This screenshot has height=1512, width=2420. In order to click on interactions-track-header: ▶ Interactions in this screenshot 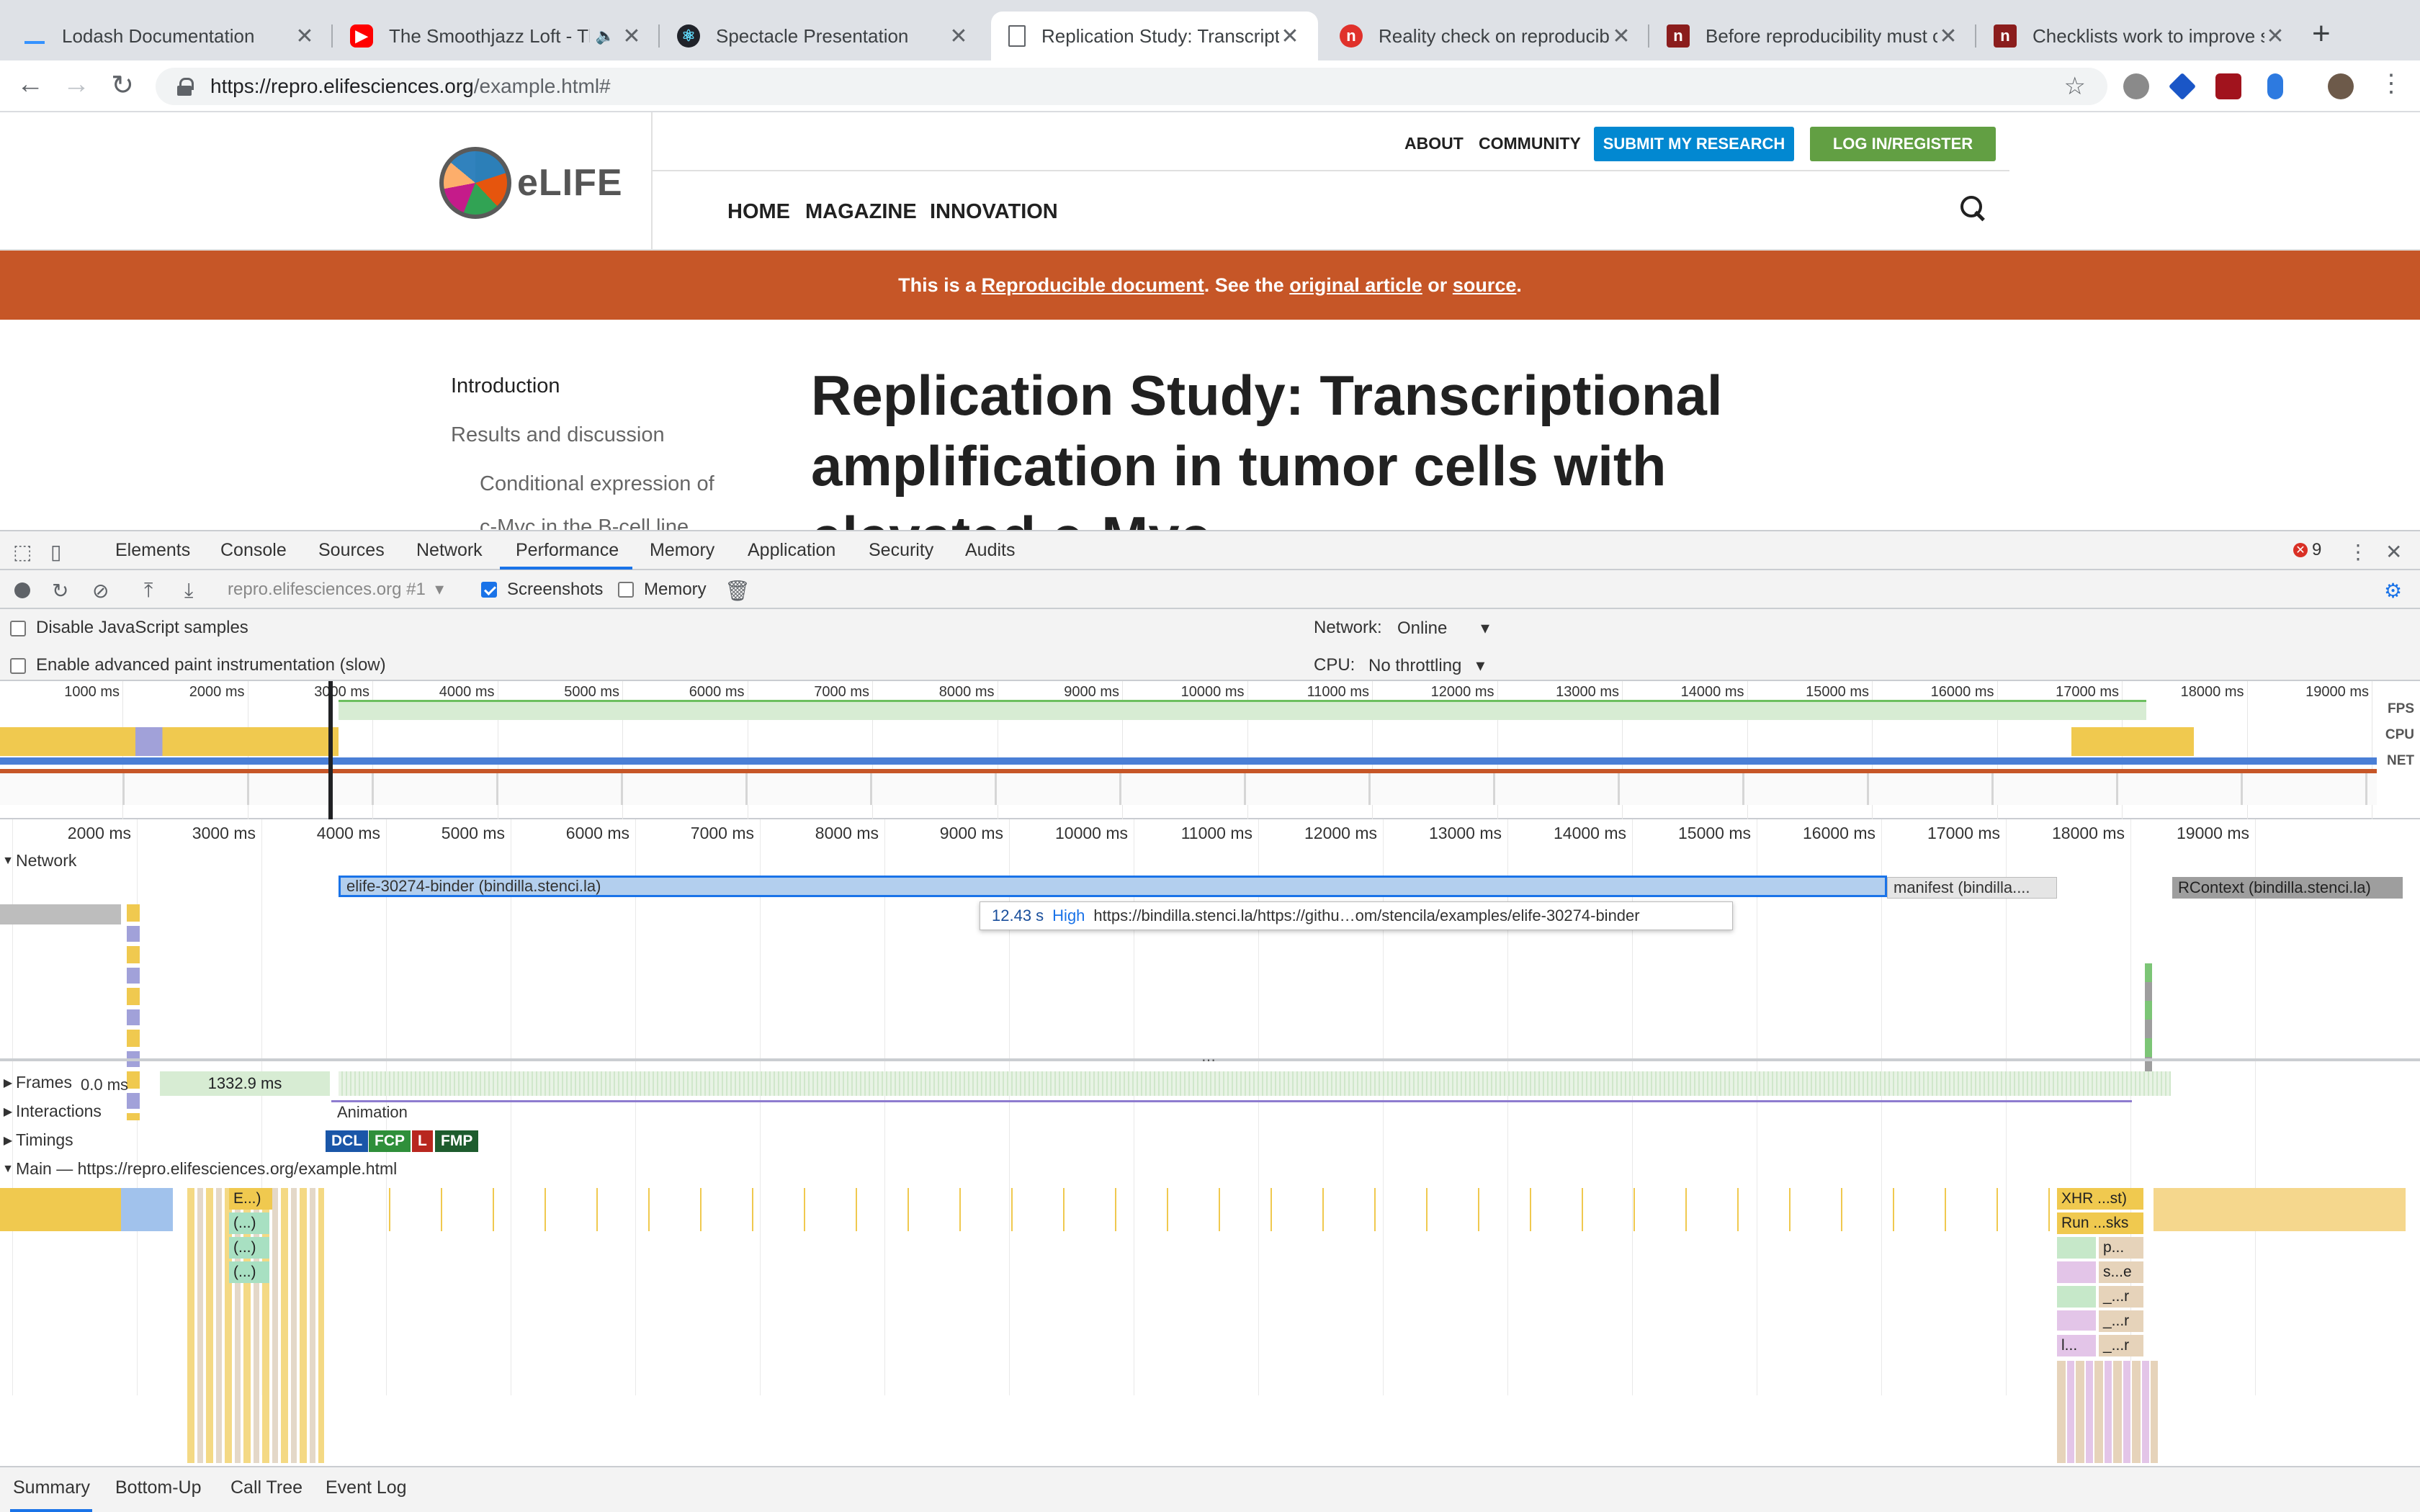, I will do `click(51, 1111)`.